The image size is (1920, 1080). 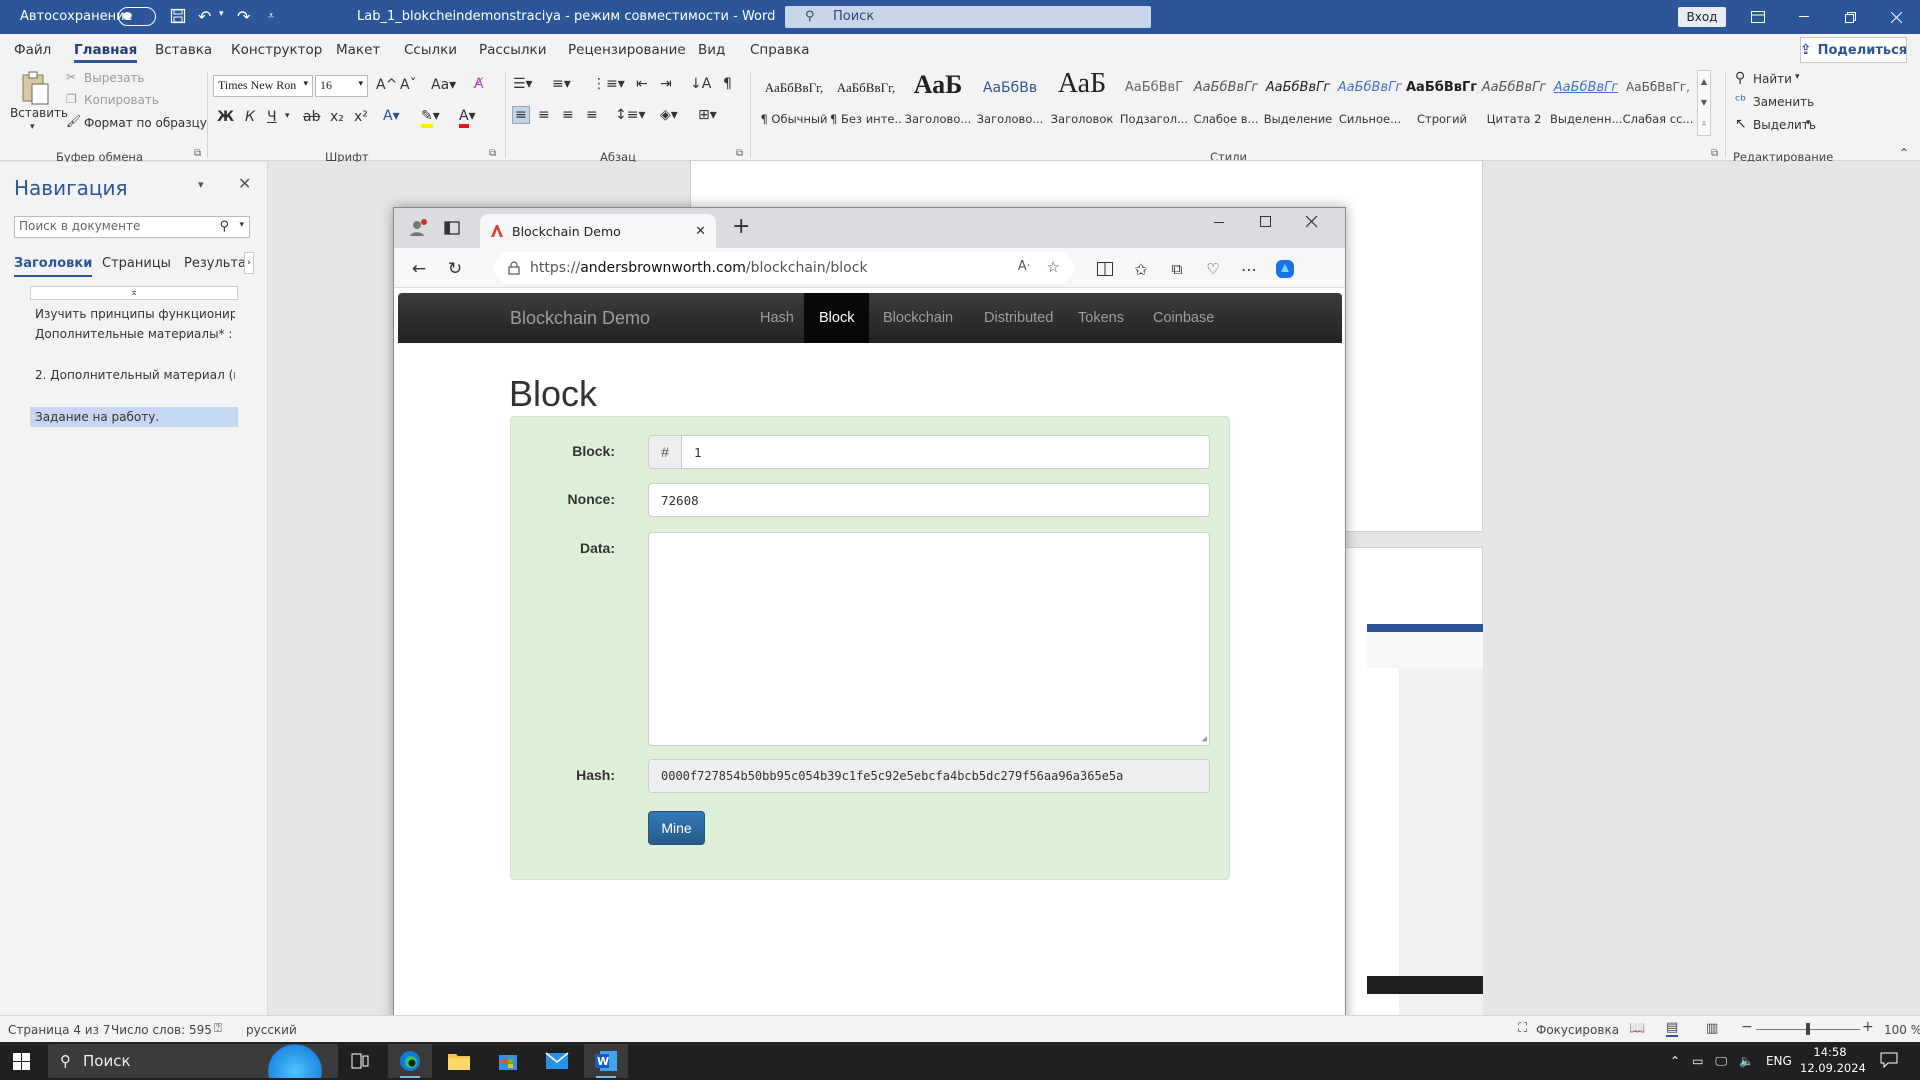 I want to click on paste-dropdown-icon: ▾, so click(x=32, y=127).